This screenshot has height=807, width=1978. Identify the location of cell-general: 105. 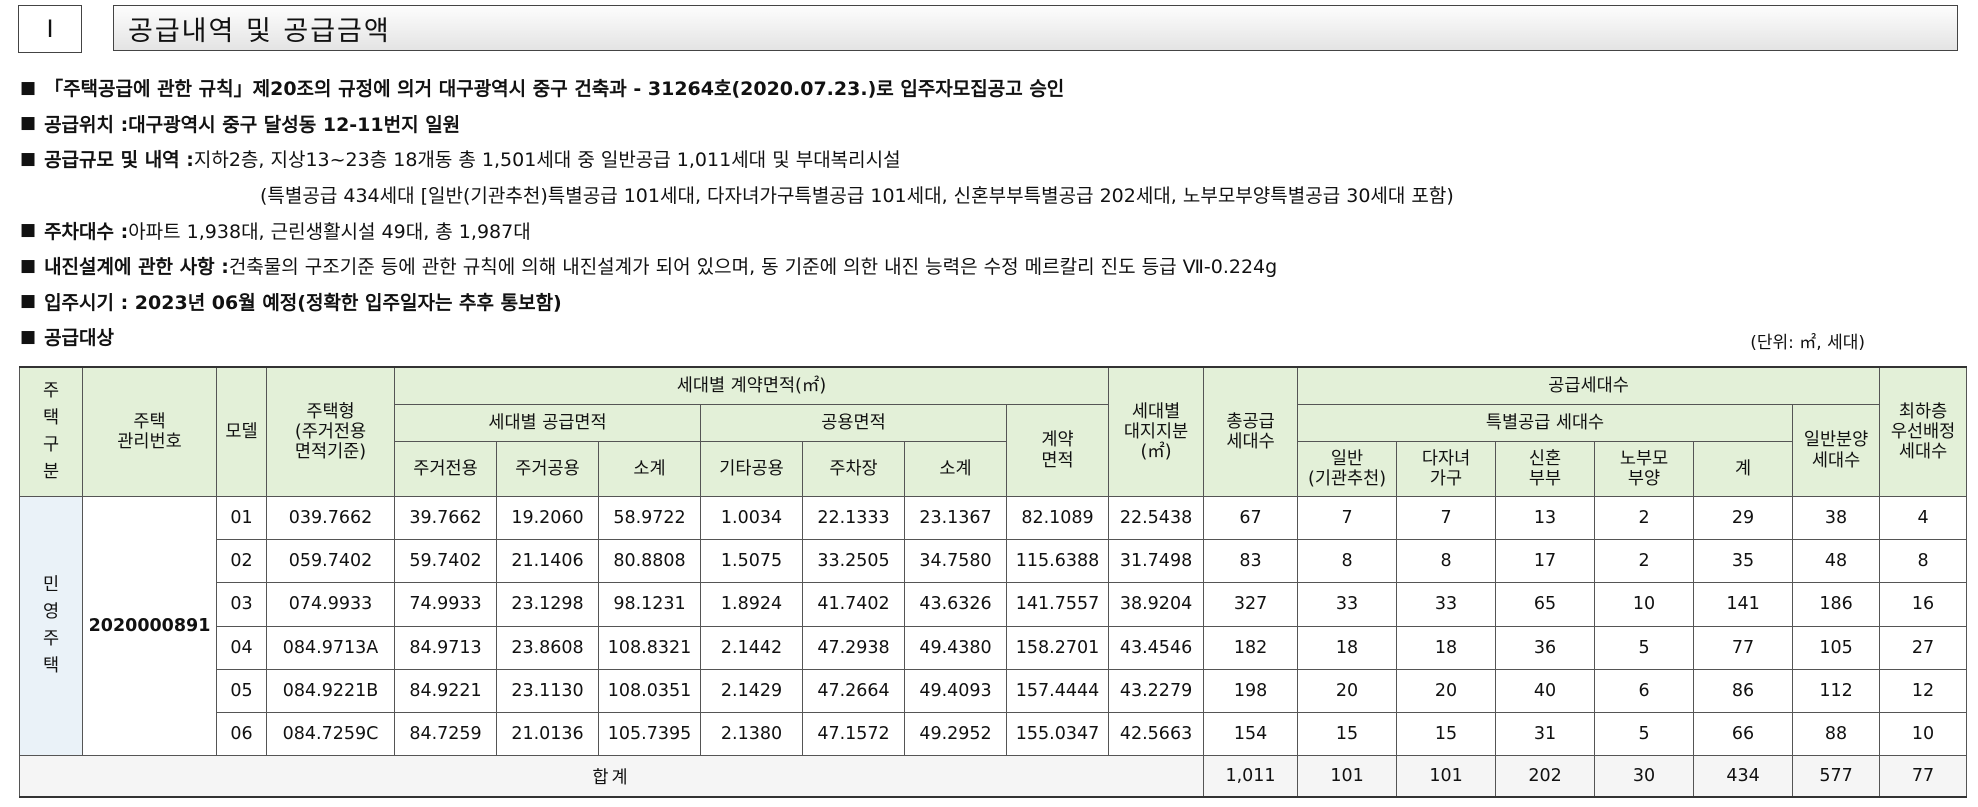
(1836, 647).